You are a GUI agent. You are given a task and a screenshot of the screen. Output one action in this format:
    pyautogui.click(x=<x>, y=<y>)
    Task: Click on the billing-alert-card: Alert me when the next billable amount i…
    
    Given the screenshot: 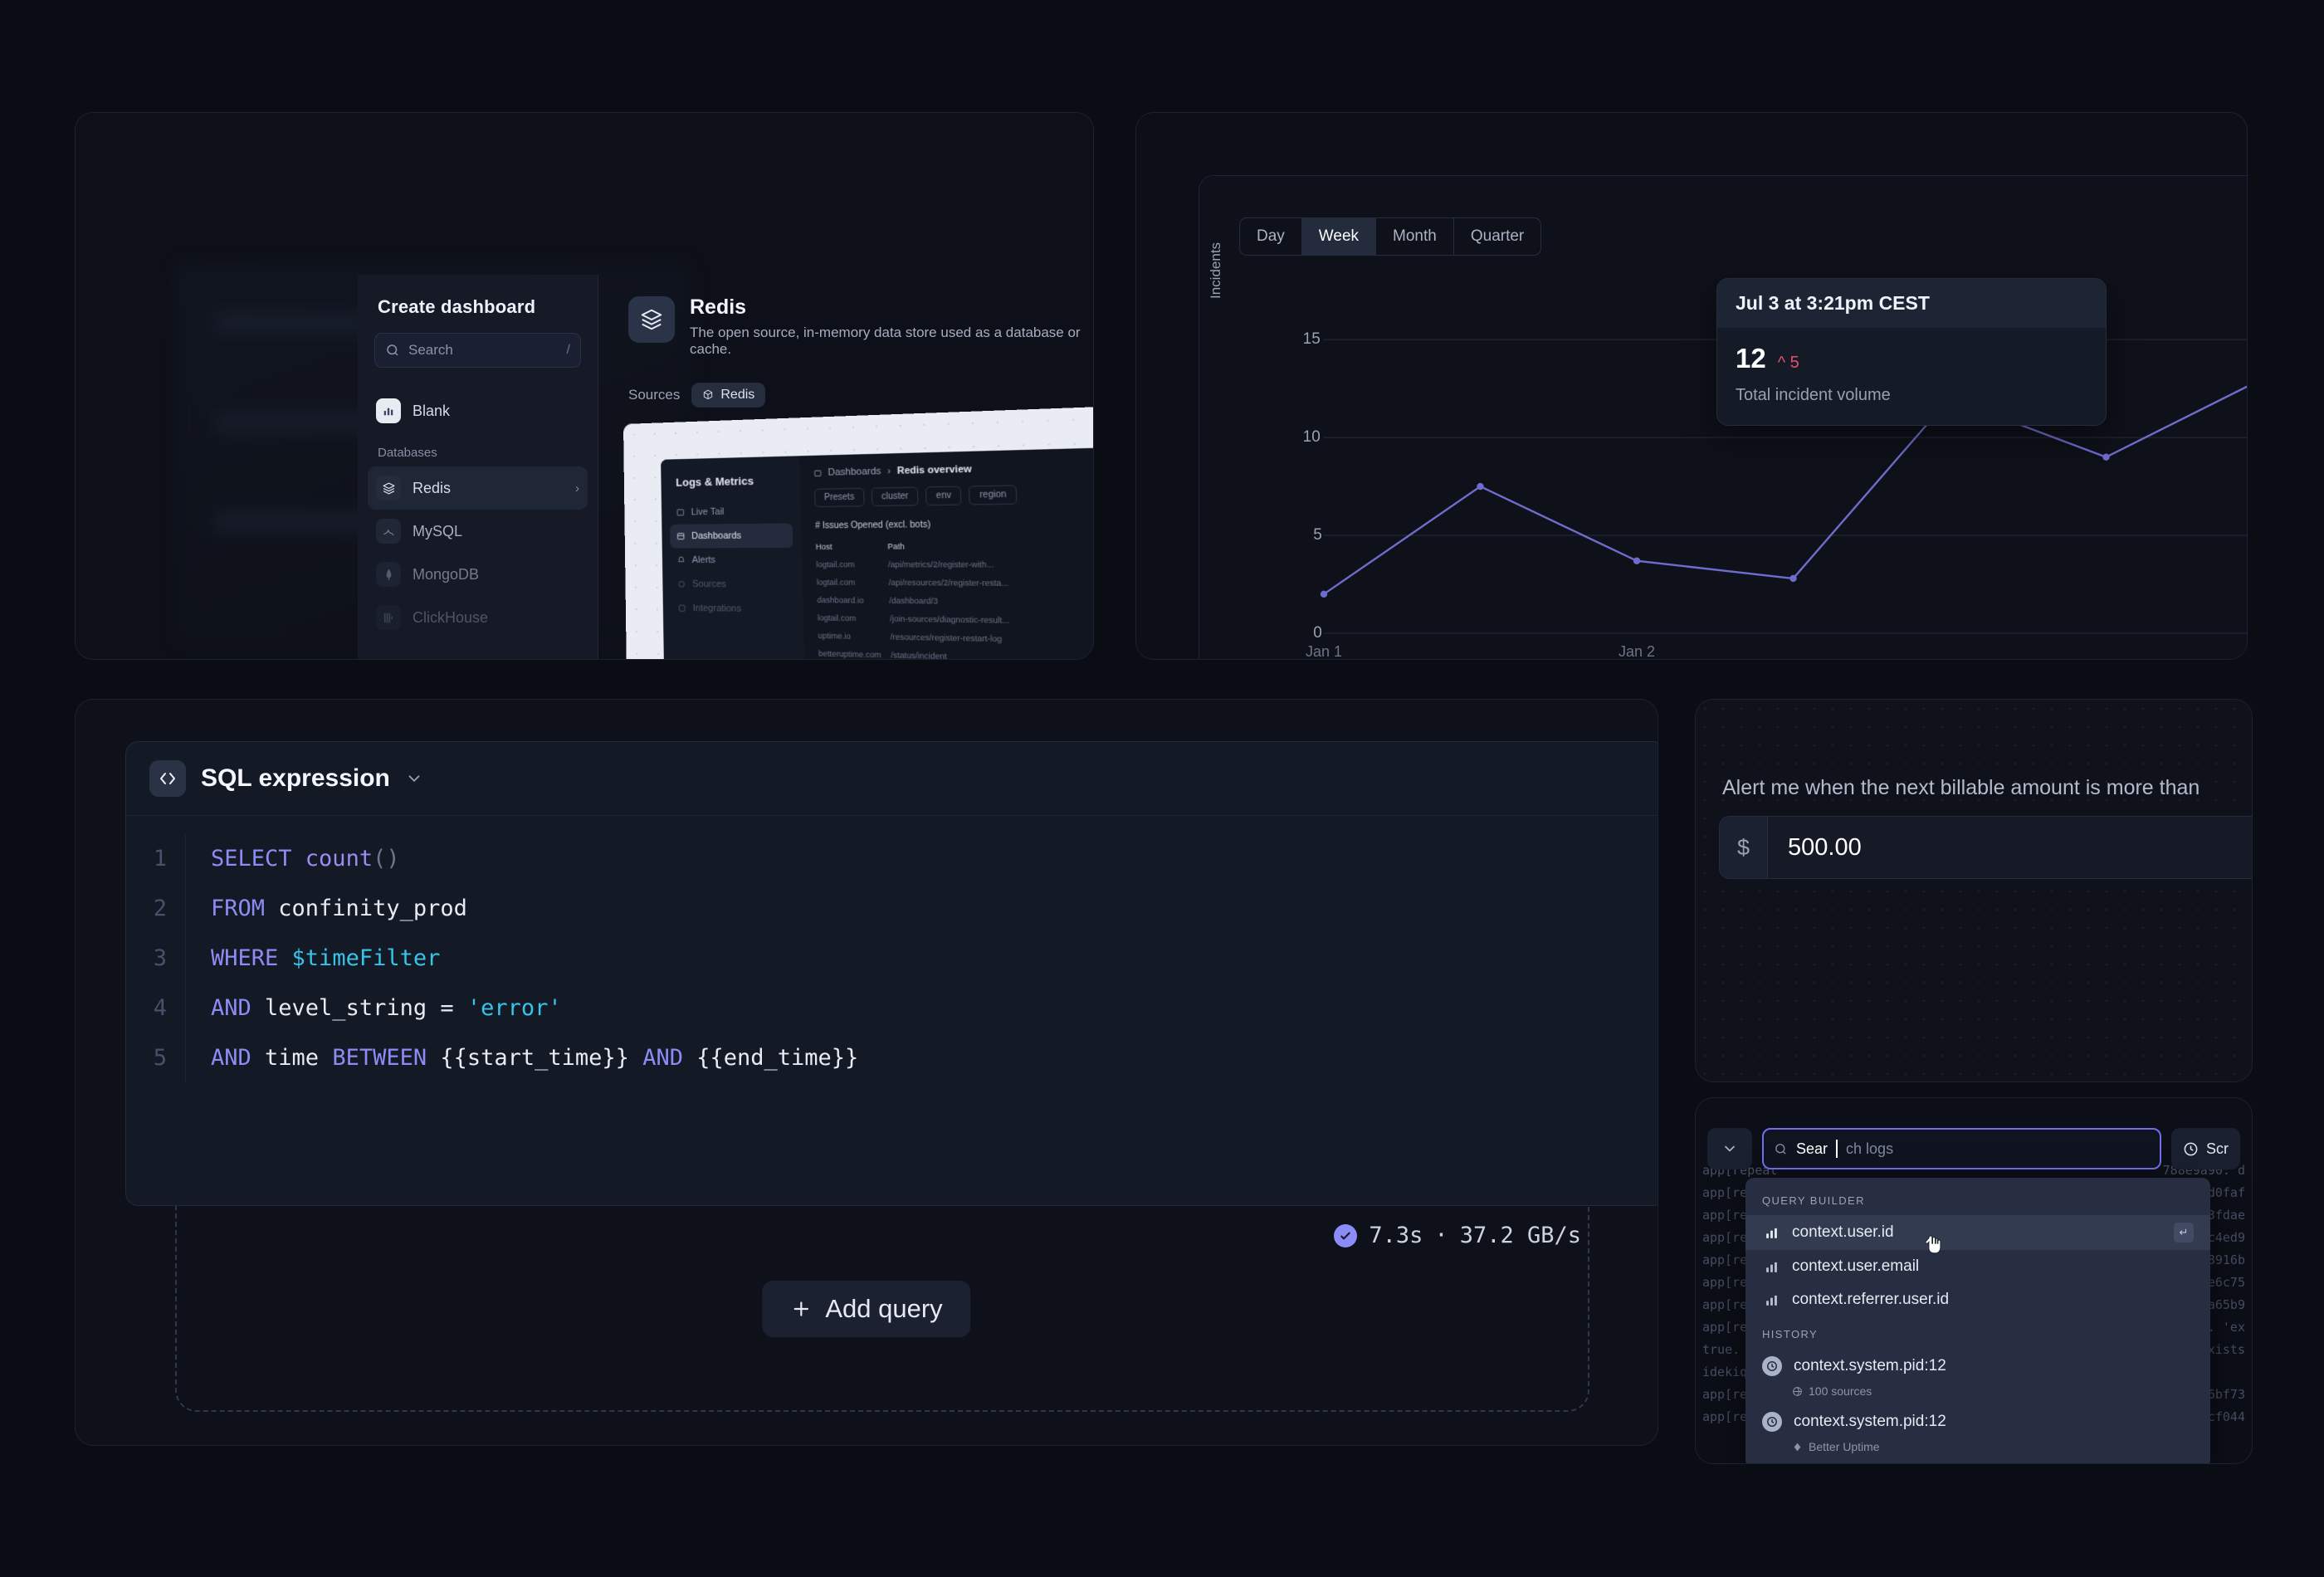 What is the action you would take?
    pyautogui.click(x=1974, y=891)
    